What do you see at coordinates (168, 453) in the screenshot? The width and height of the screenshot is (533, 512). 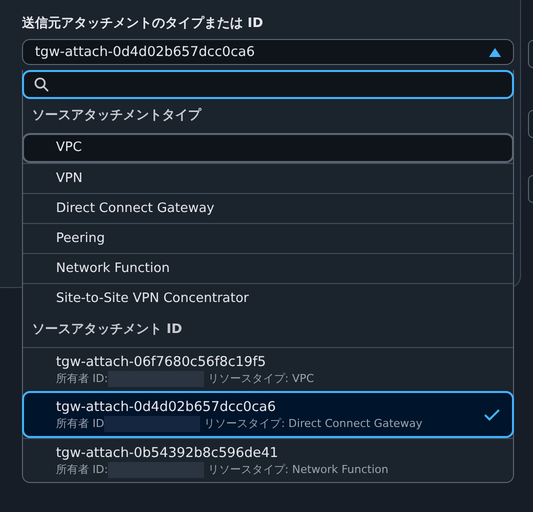 I see `attachment-id: tgw-attach-0b54392b8c596de41` at bounding box center [168, 453].